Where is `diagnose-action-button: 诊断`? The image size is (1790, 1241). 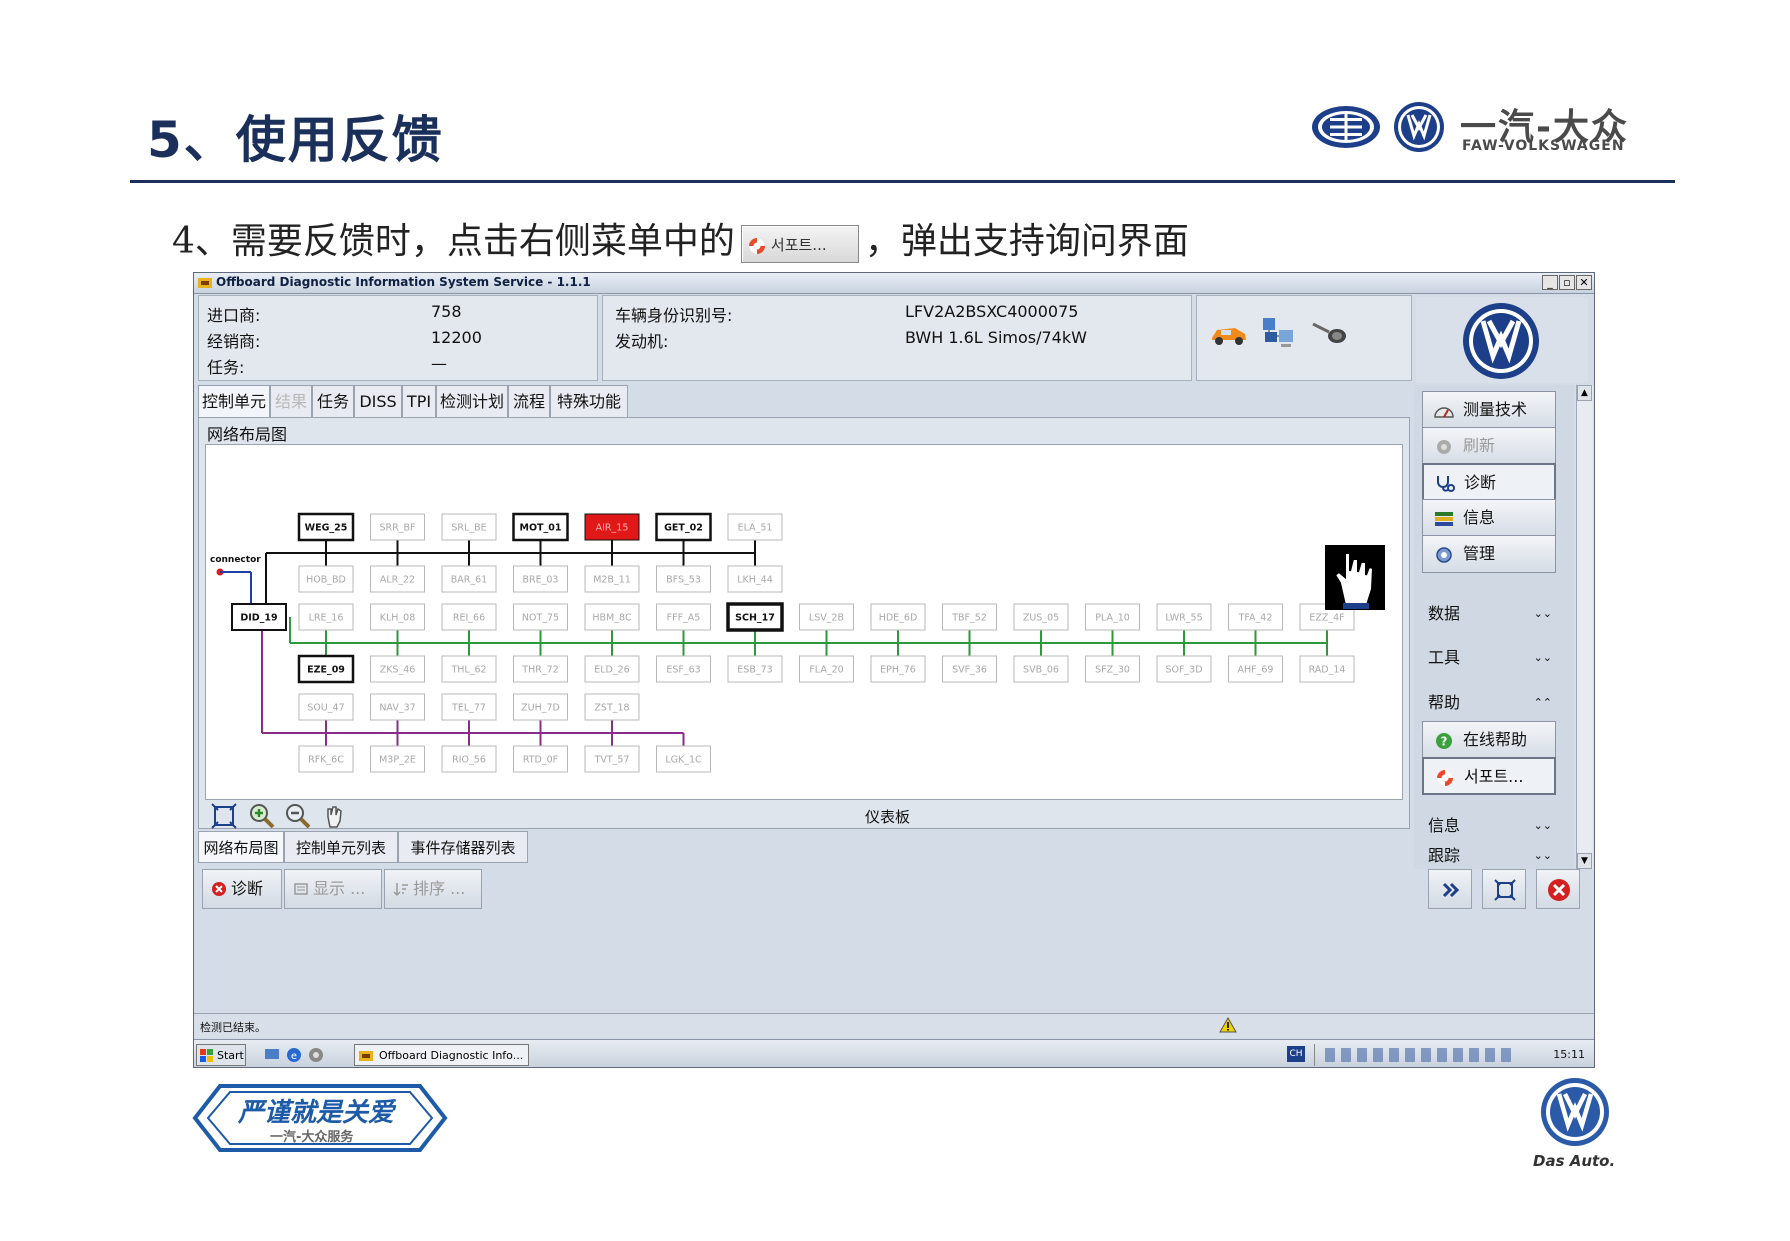
diagnose-action-button: 诊断 is located at coordinates (242, 889).